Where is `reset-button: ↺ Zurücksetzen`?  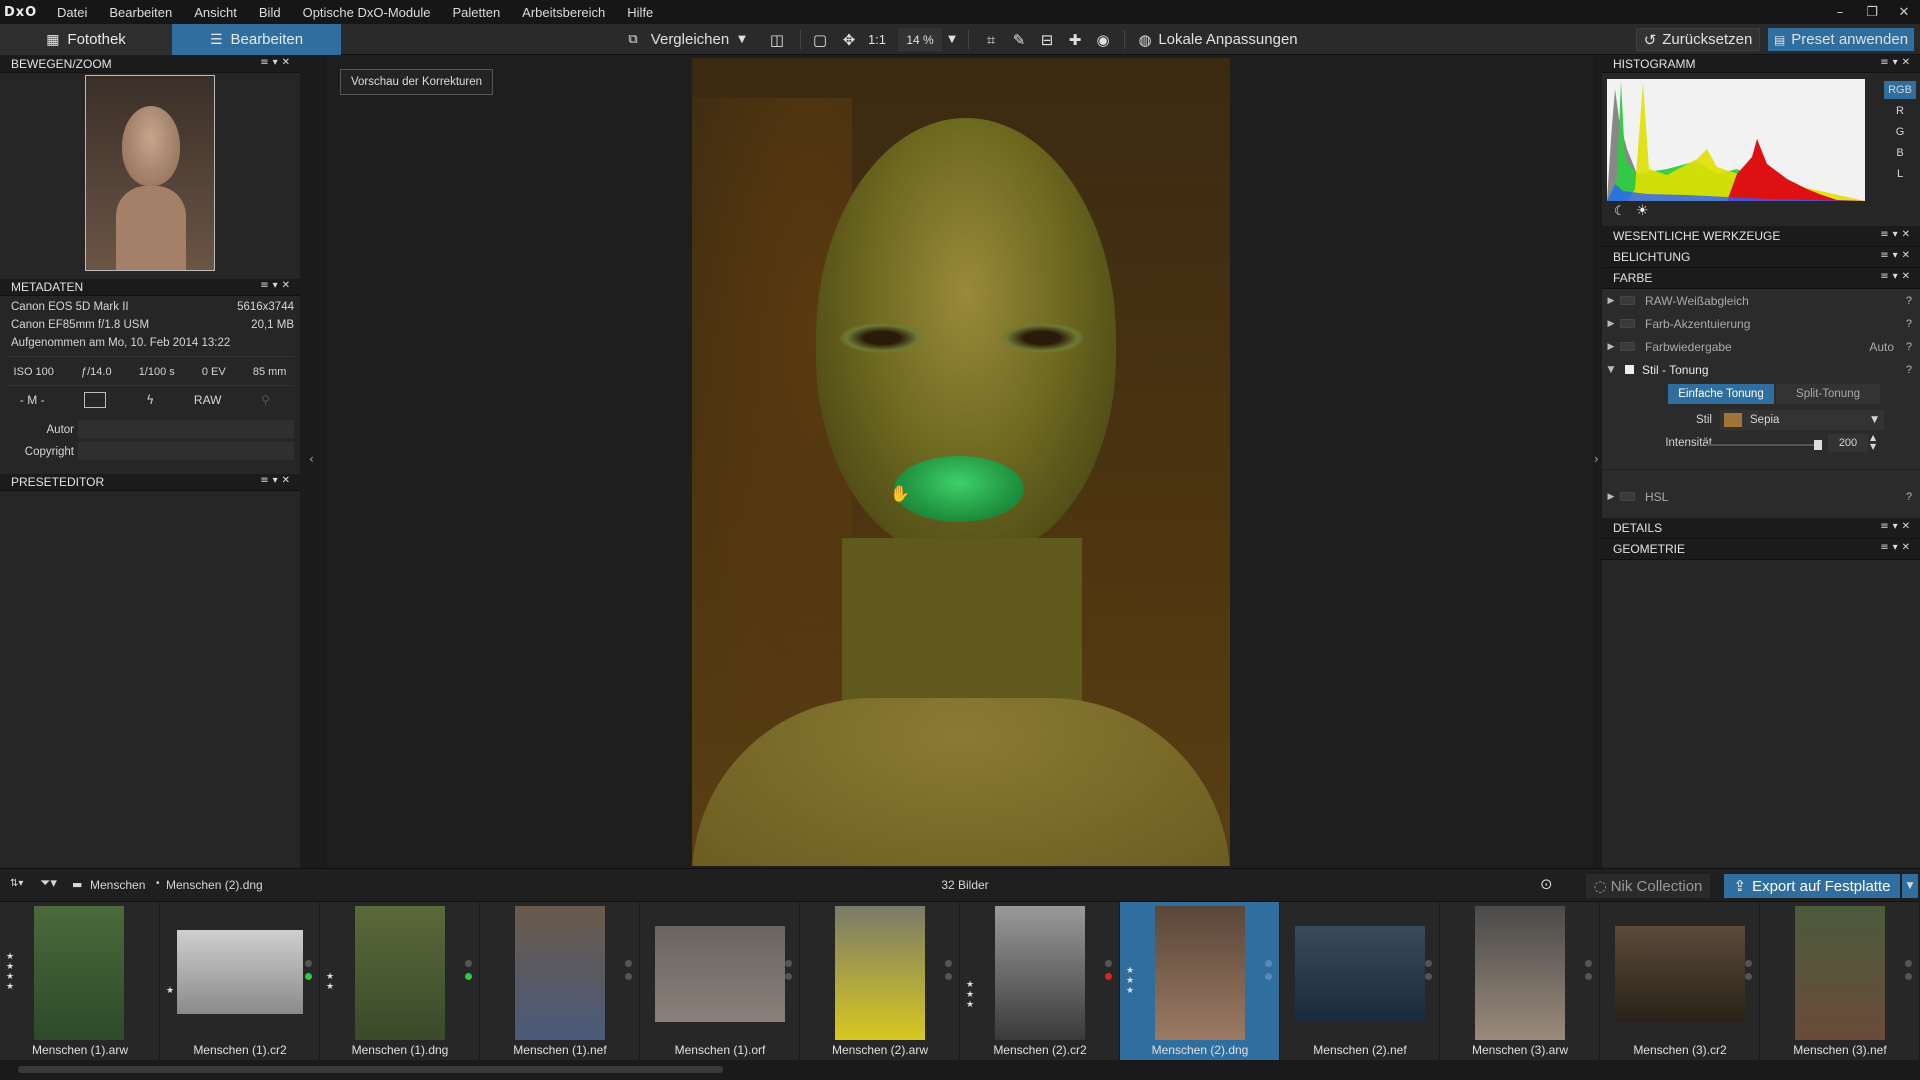
reset-button: ↺ Zurücksetzen is located at coordinates (1698, 39).